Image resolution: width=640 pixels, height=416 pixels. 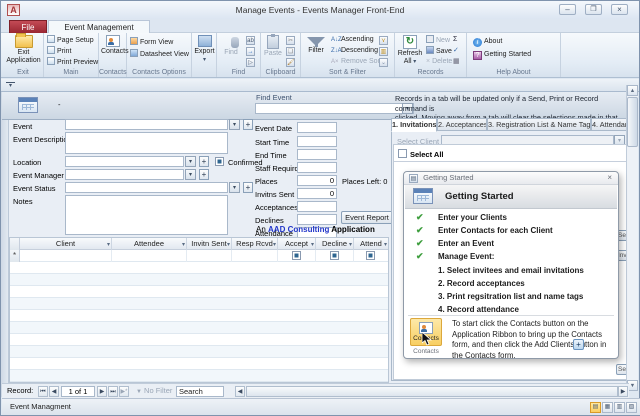 I want to click on print-preview-button: Print Preview, so click(x=72, y=62).